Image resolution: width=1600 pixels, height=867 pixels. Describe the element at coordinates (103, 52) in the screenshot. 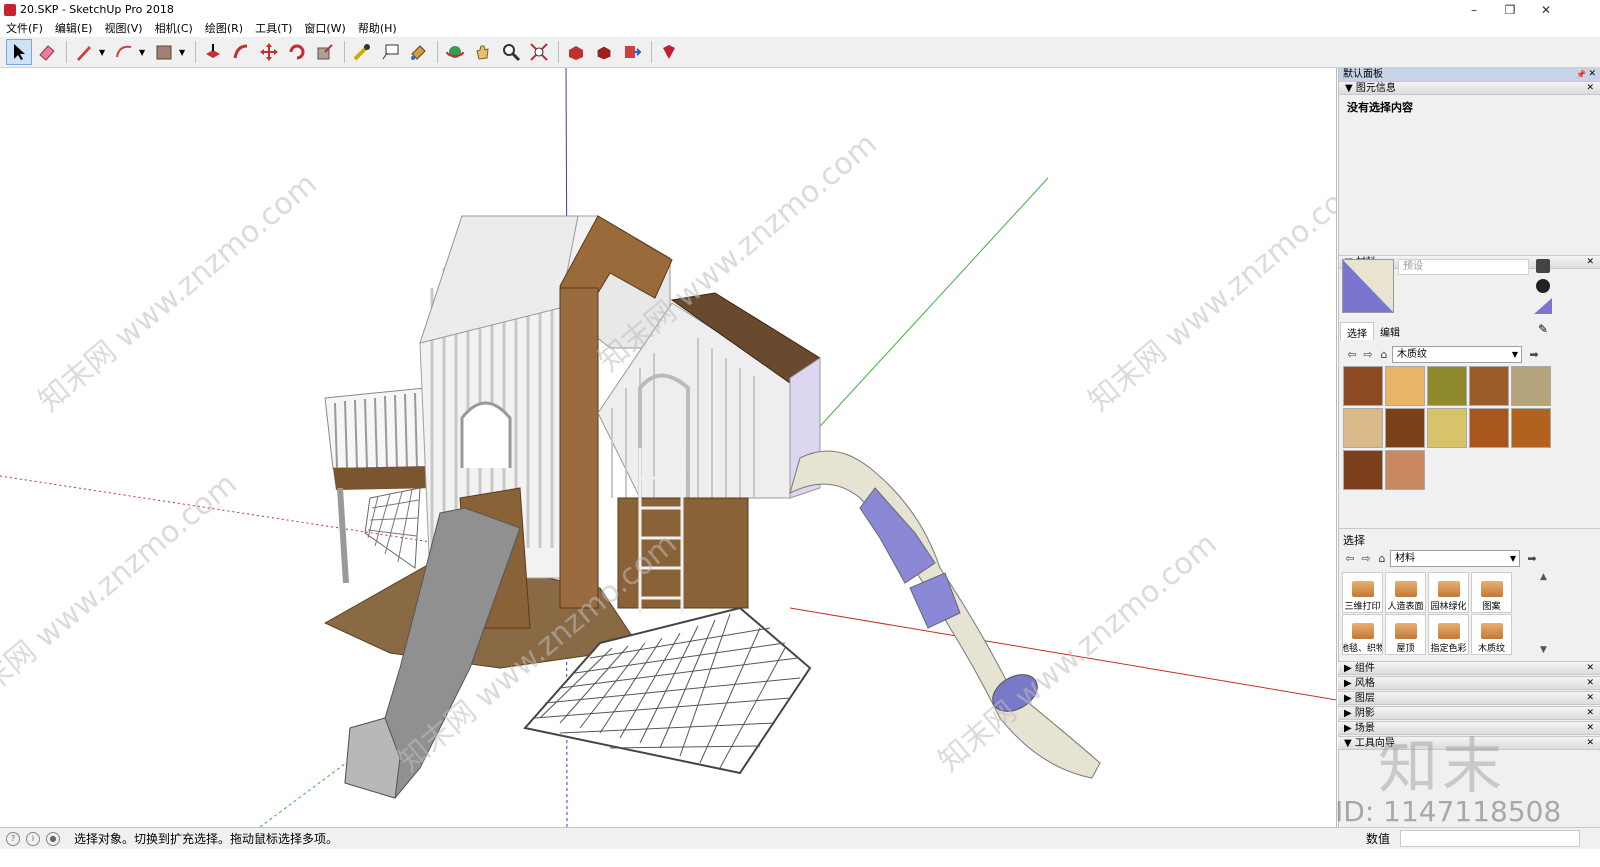

I see `line-dropdown-icon: ▼` at that location.